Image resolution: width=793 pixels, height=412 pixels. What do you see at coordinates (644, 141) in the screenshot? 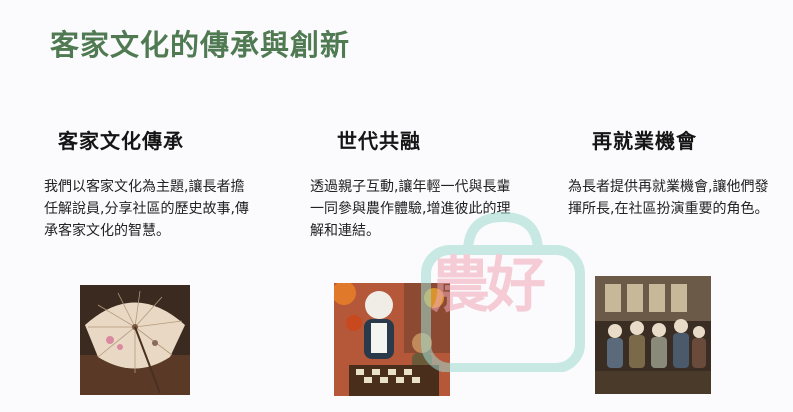
I see `column-title: 再就業機會` at bounding box center [644, 141].